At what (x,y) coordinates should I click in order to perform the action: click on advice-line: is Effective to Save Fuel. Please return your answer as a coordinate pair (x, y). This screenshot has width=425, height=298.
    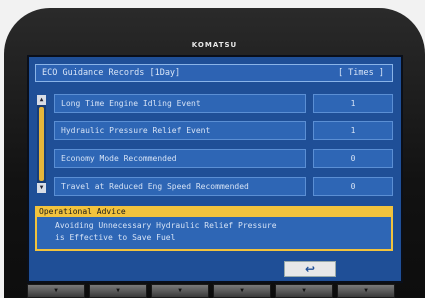
    Looking at the image, I should click on (115, 237).